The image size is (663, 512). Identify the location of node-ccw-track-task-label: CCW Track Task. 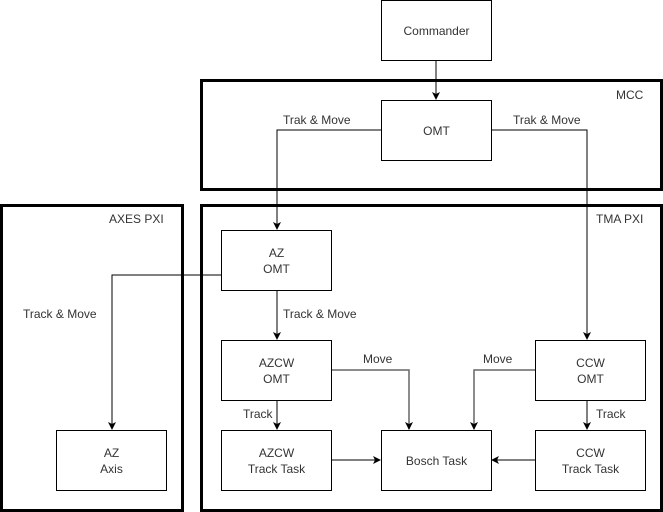
(590, 460).